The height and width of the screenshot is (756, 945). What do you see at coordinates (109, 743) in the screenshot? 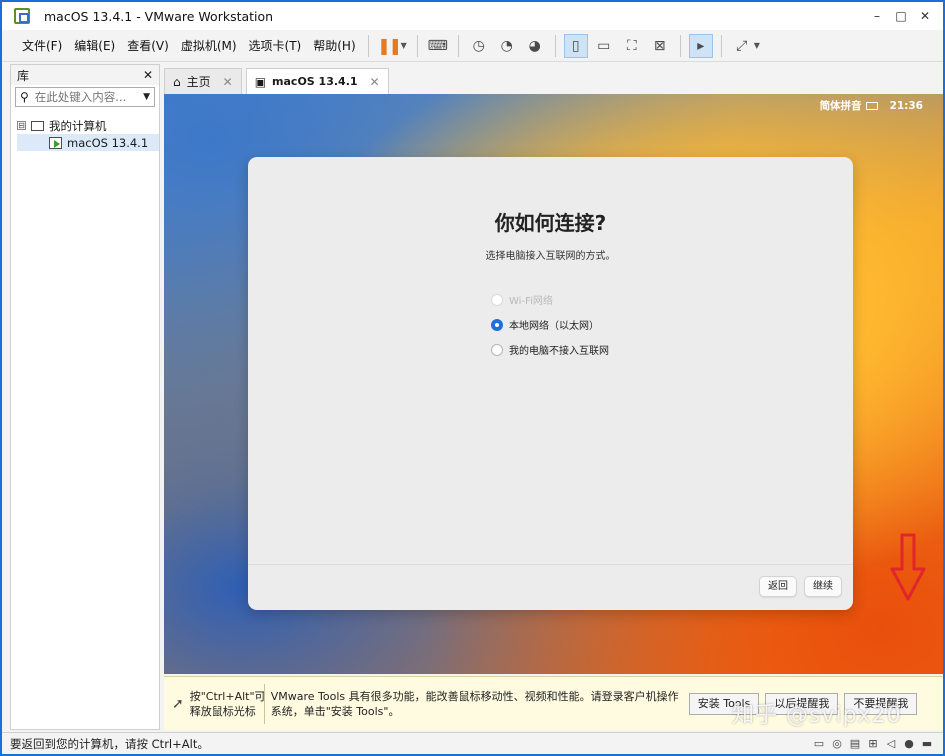
I see `status-text: 要返回到您的计算机，请按 Ctrl+Alt。` at bounding box center [109, 743].